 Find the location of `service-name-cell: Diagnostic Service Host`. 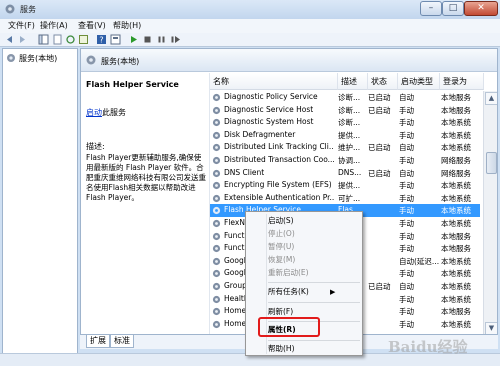

service-name-cell: Diagnostic Service Host is located at coordinates (269, 109).